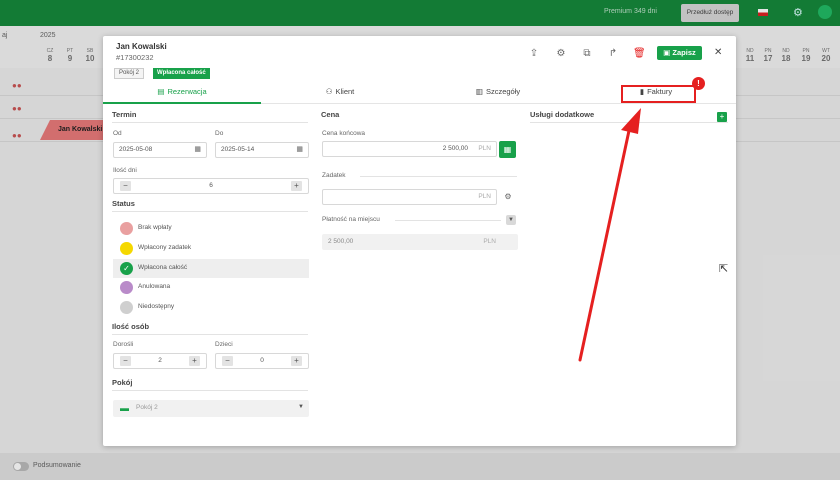 The width and height of the screenshot is (840, 480). I want to click on document-icon: ▥, so click(479, 91).